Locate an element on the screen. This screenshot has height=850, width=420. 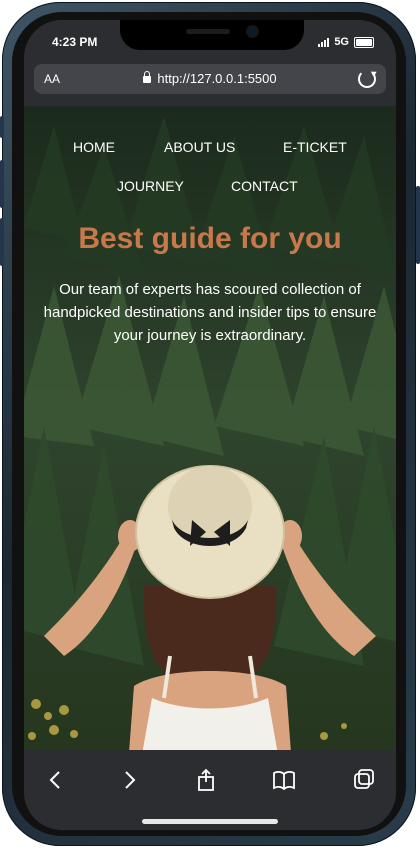
status-indicators: 5G is located at coordinates (346, 42).